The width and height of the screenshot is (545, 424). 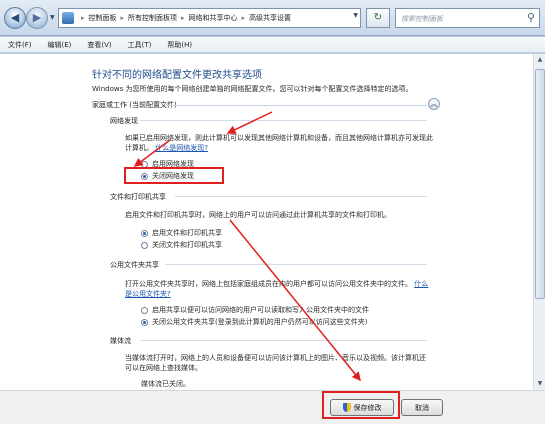 What do you see at coordinates (187, 233) in the screenshot?
I see `option-label: 启用文件和打印机共享` at bounding box center [187, 233].